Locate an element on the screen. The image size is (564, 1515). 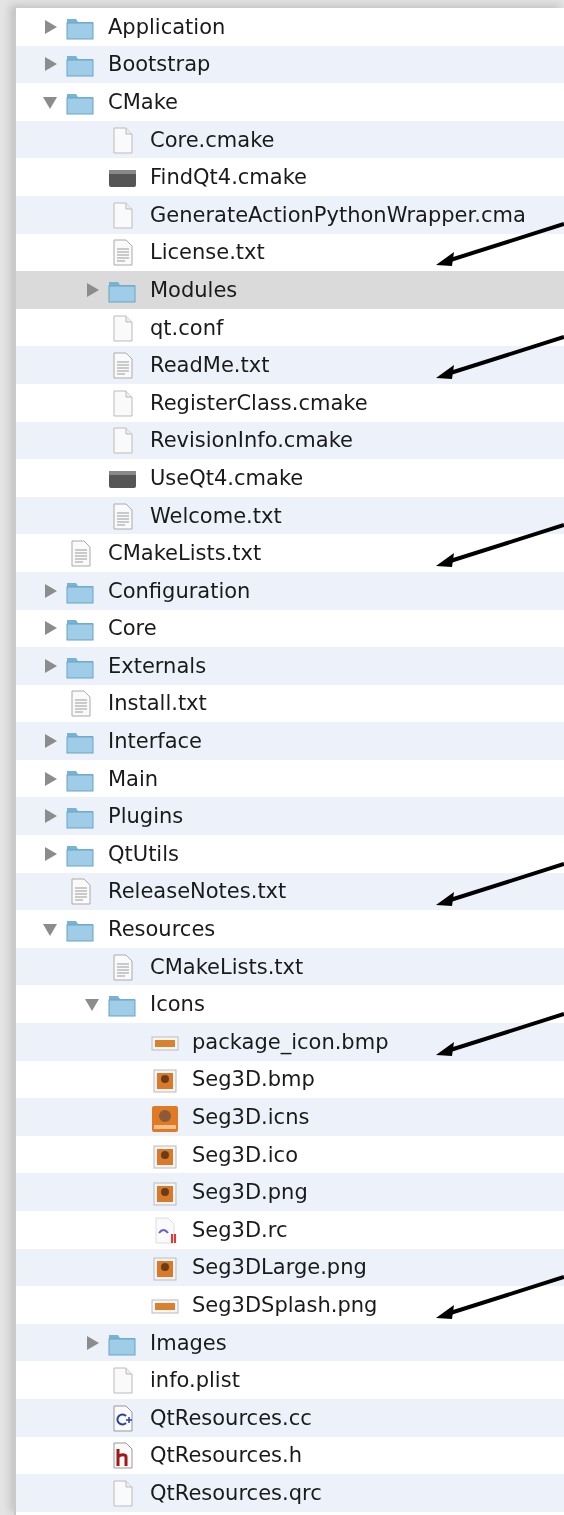
file-name: Seg3D.rc is located at coordinates (240, 1229).